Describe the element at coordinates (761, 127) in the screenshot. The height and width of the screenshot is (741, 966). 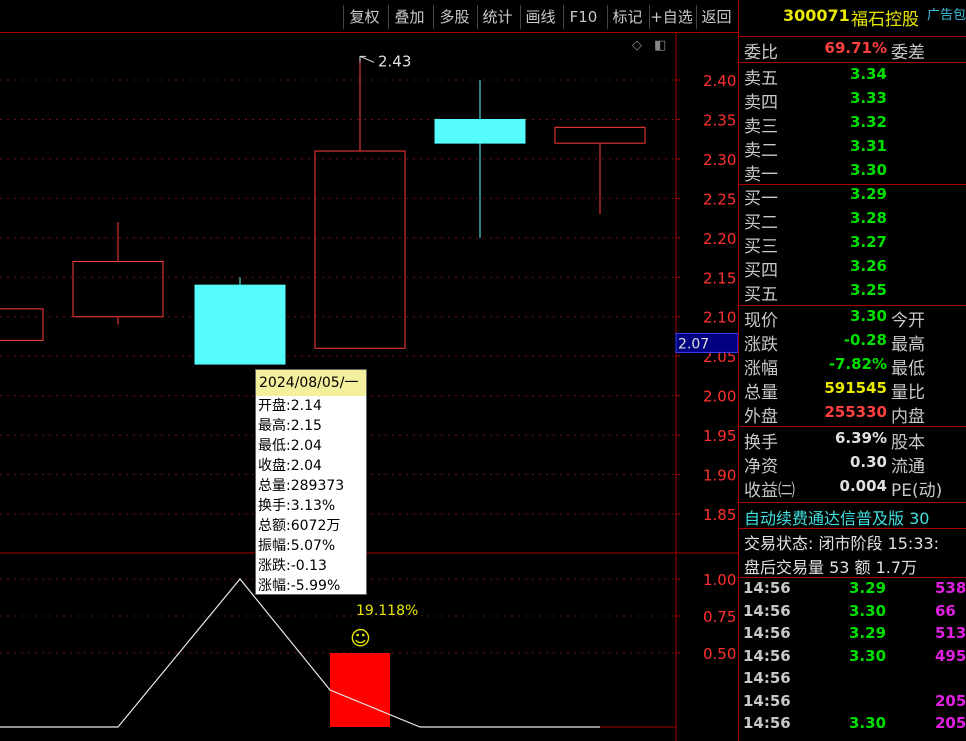
I see `sell-level-label: 卖三` at that location.